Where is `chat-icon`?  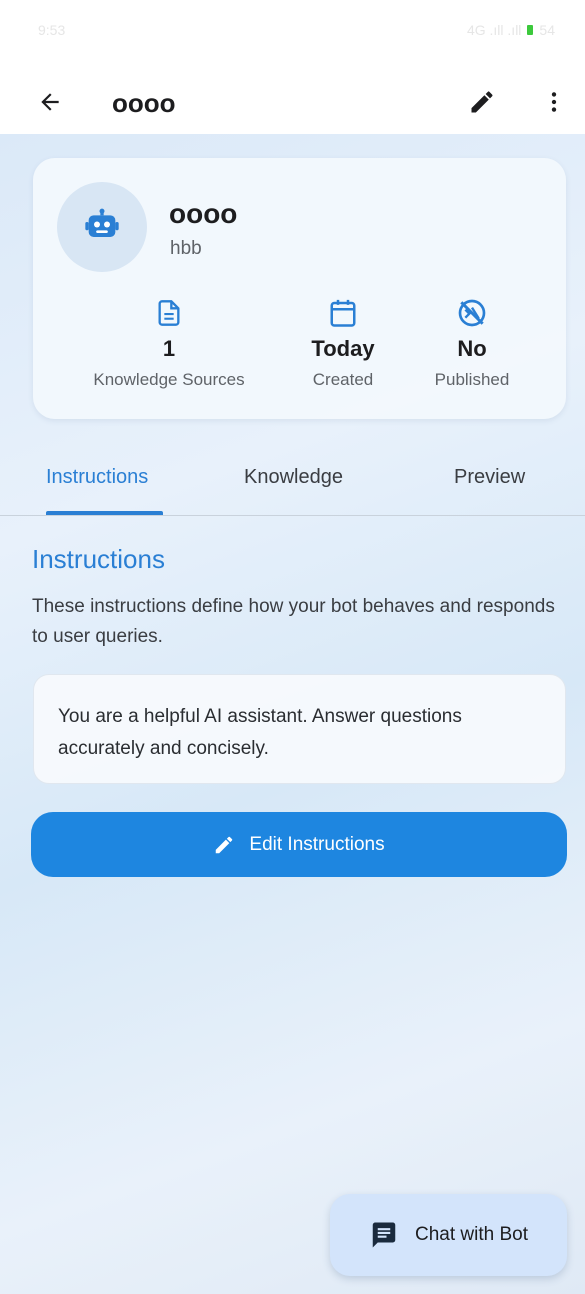 chat-icon is located at coordinates (384, 1235).